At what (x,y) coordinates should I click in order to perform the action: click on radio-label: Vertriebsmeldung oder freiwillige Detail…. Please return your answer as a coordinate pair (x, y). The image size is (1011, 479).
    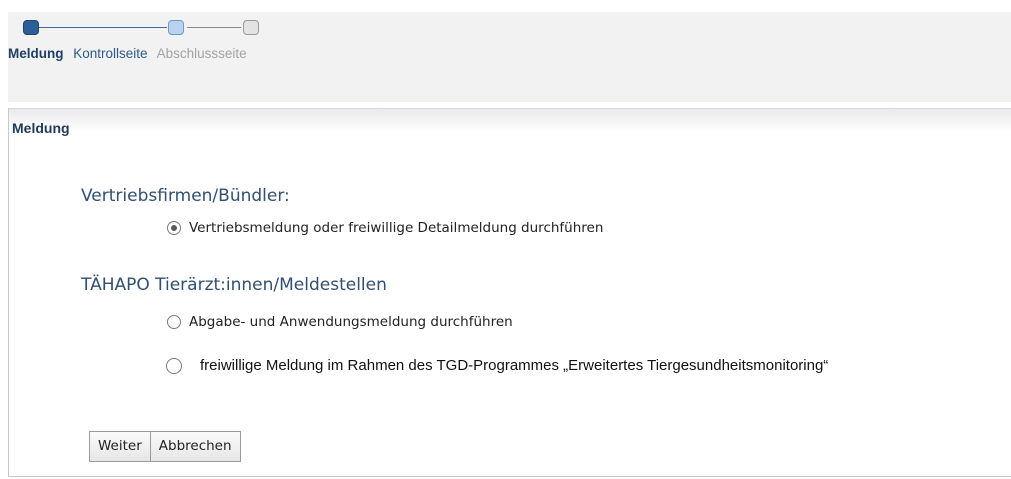
    Looking at the image, I should click on (396, 228).